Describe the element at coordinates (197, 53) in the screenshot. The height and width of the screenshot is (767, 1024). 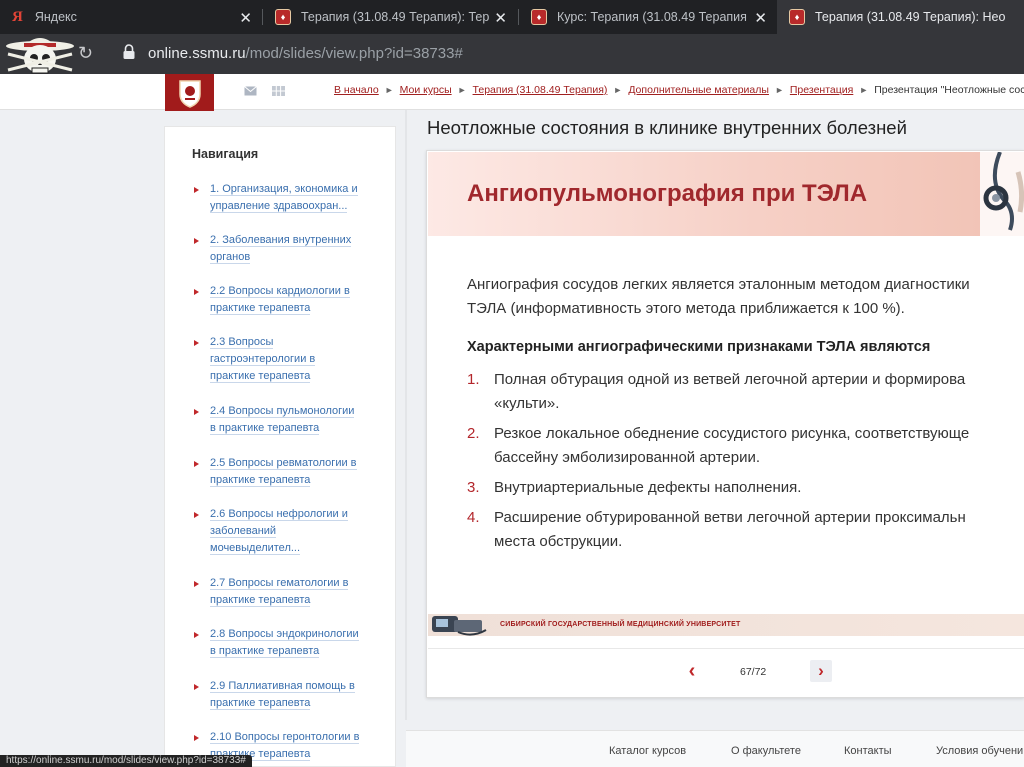
I see `url-host: online.ssmu.ru` at that location.